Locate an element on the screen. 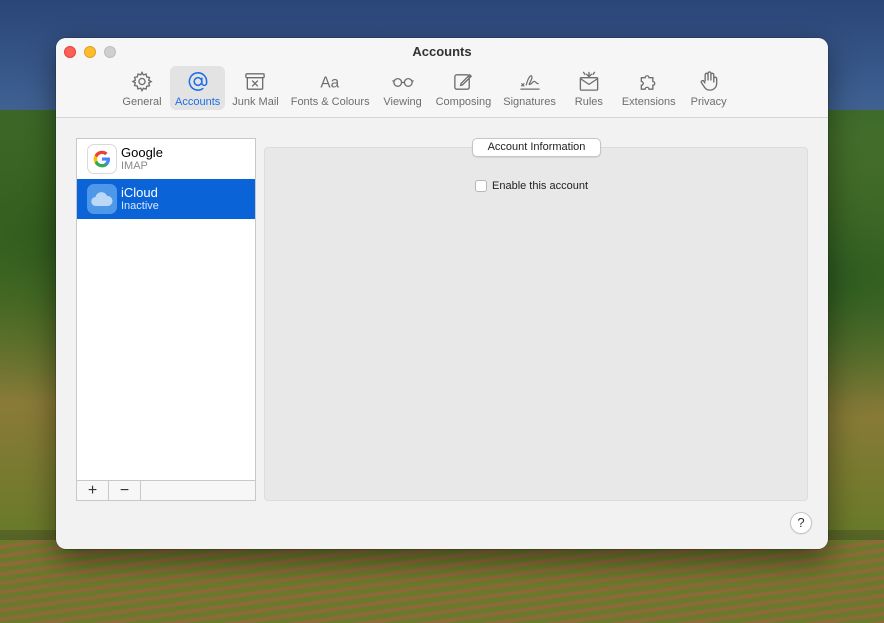 This screenshot has height=623, width=884. remove-account-button: − is located at coordinates (125, 490).